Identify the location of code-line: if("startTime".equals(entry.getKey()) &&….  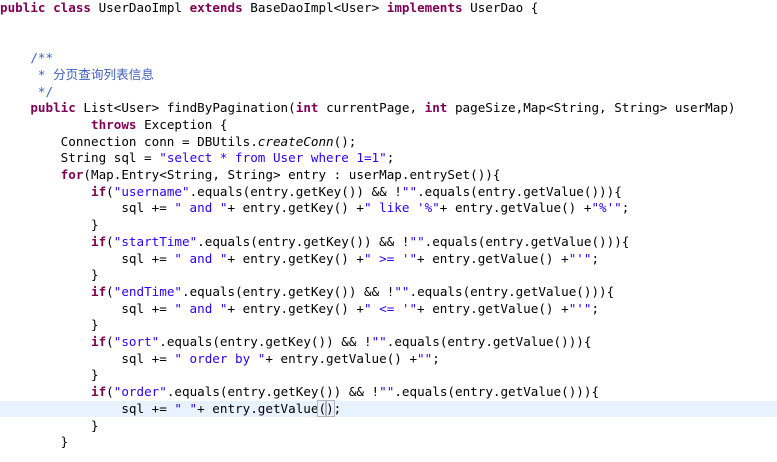
(314, 242).